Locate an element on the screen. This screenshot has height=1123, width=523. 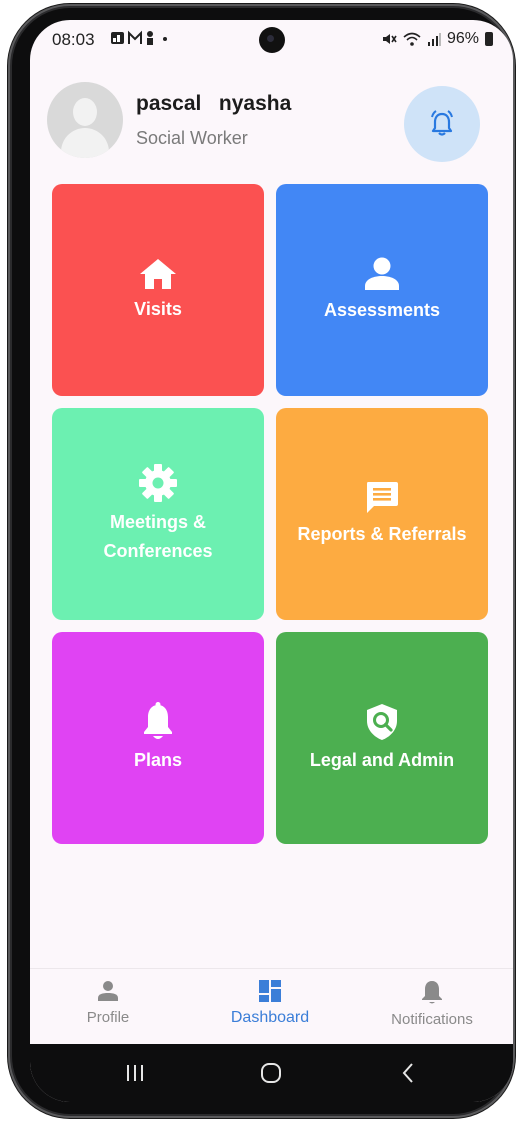
home-icon is located at coordinates (158, 273).